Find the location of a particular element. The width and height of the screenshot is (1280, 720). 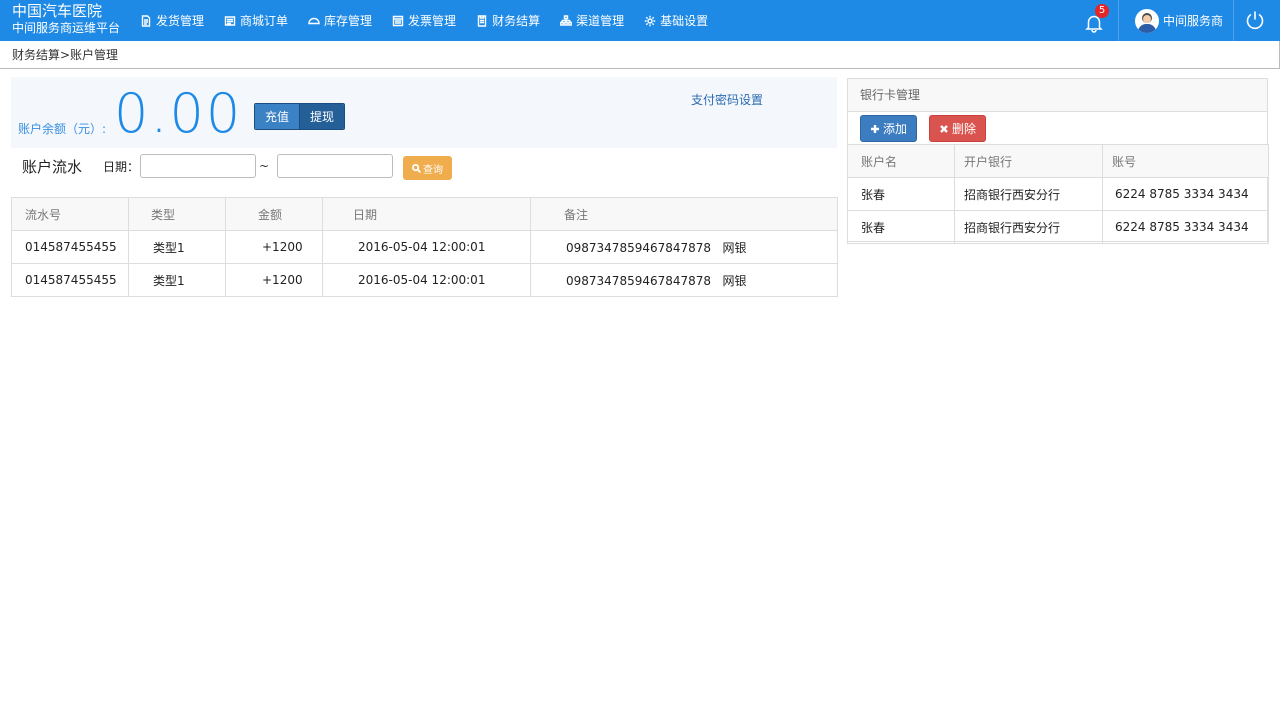

user-menu: 中间服务商 is located at coordinates (1179, 20).